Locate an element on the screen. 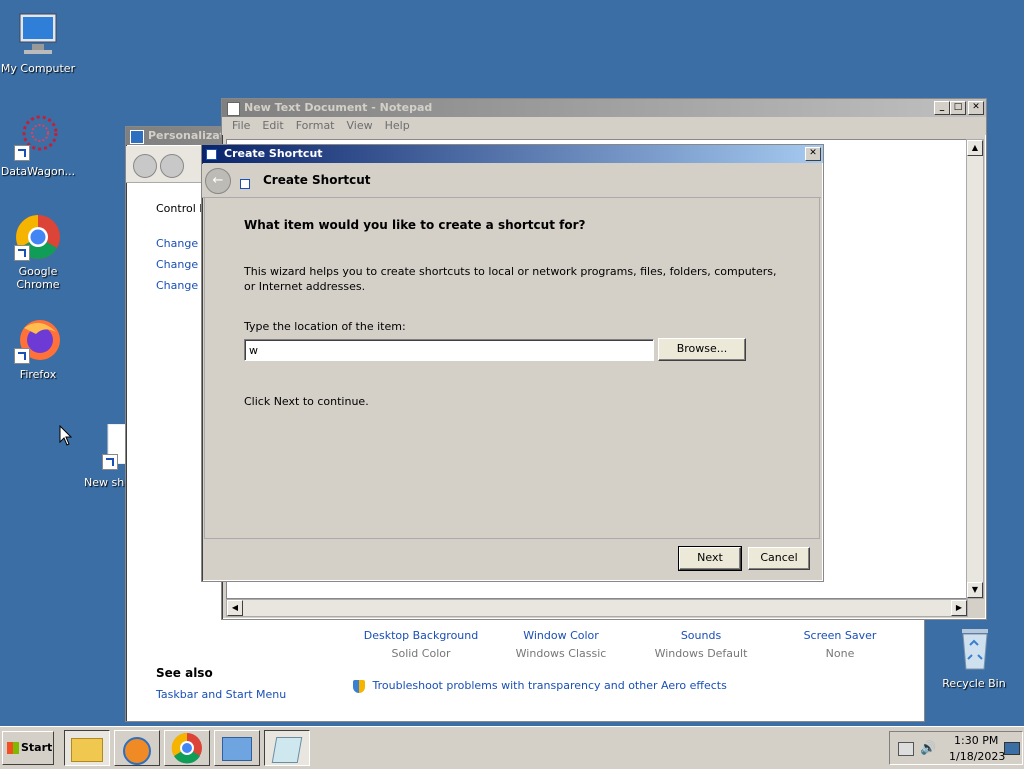 This screenshot has height=769, width=1024. back-arrow-icon: ← is located at coordinates (218, 181).